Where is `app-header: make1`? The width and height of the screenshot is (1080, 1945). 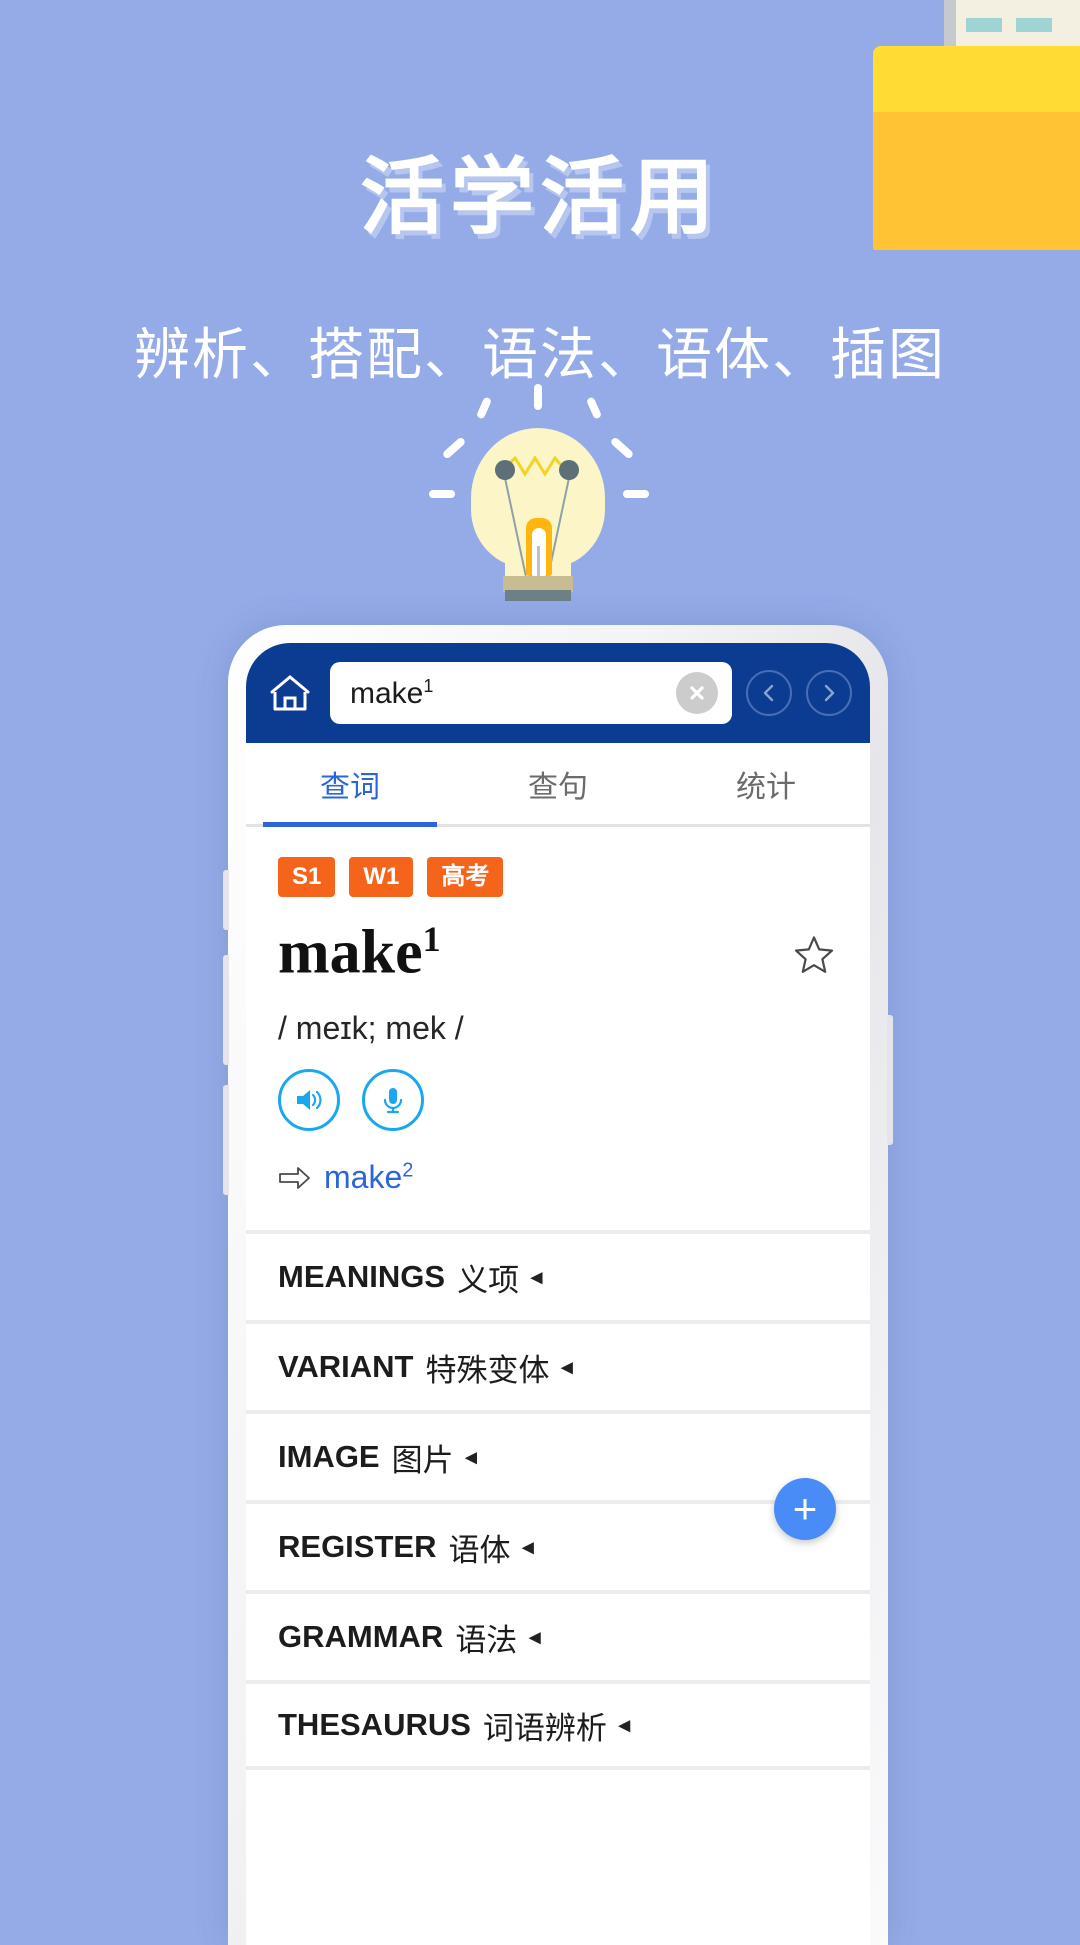 app-header: make1 is located at coordinates (558, 693).